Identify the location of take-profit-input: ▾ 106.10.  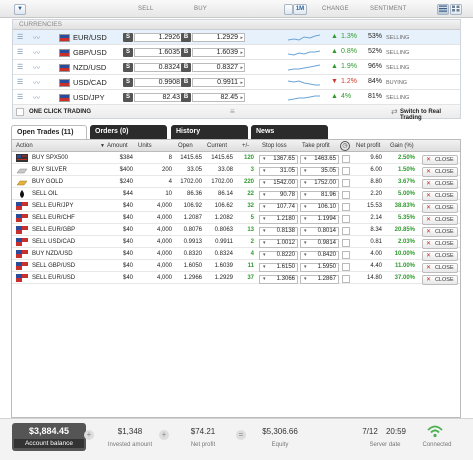
(319, 207).